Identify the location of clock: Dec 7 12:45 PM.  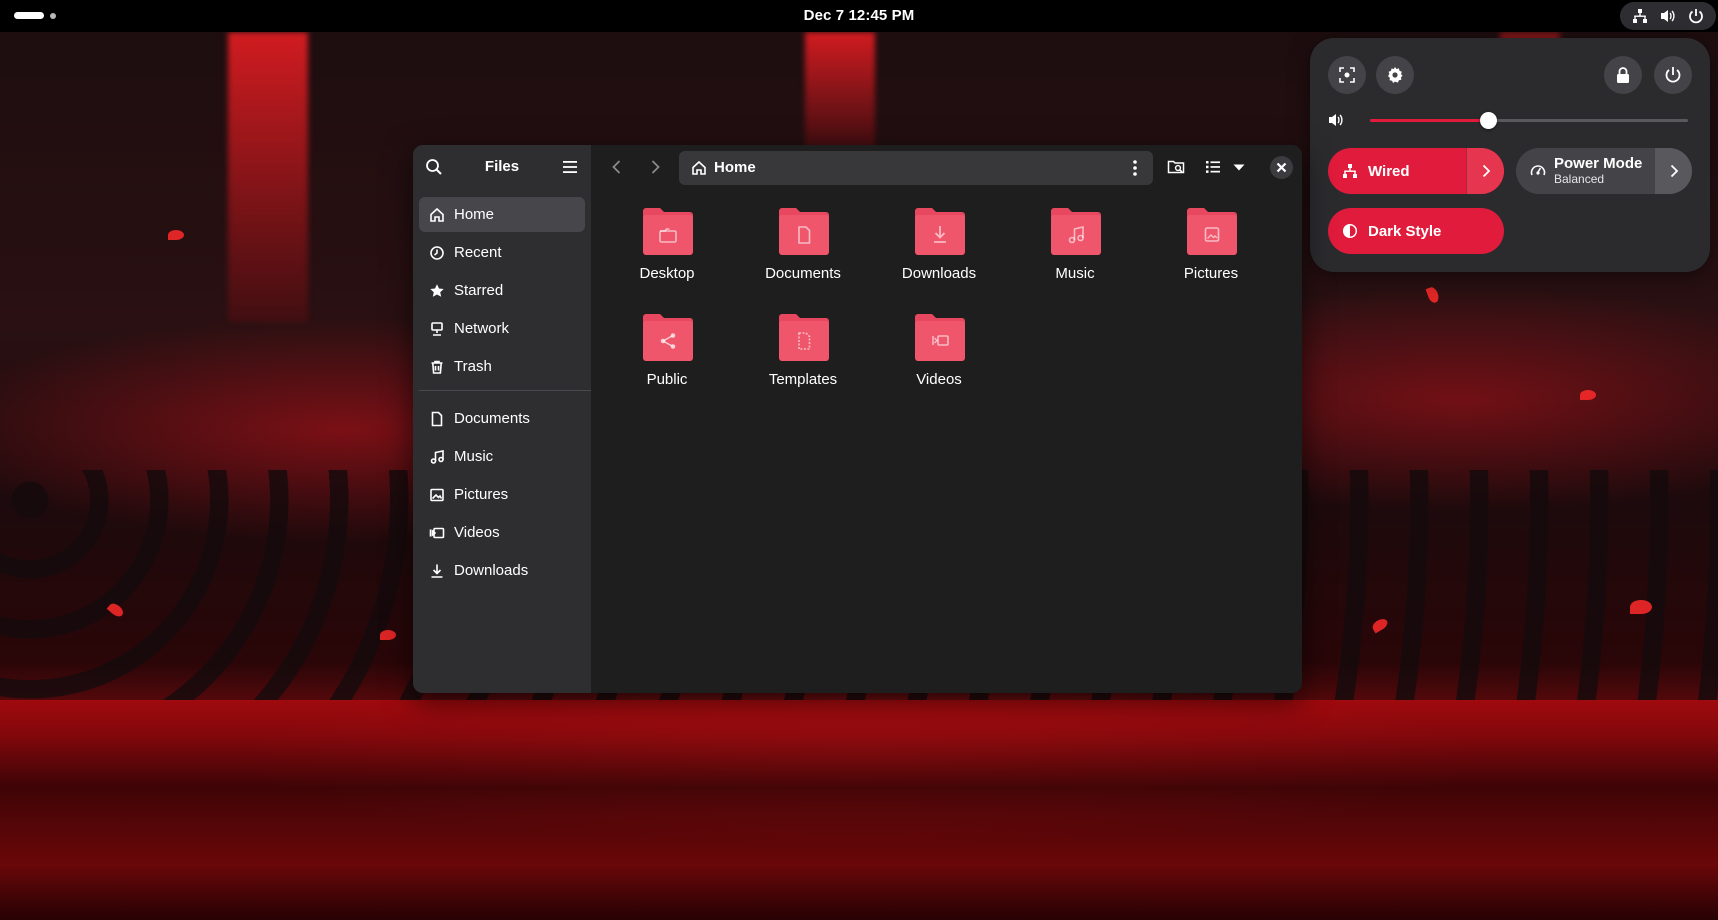
(859, 15).